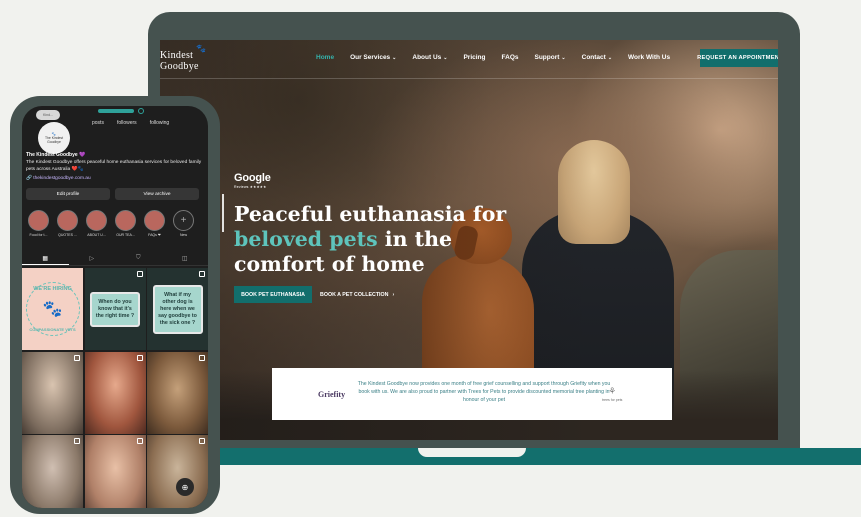 The height and width of the screenshot is (517, 861). I want to click on nav-item-our-services: Our Services ⌄, so click(373, 57).